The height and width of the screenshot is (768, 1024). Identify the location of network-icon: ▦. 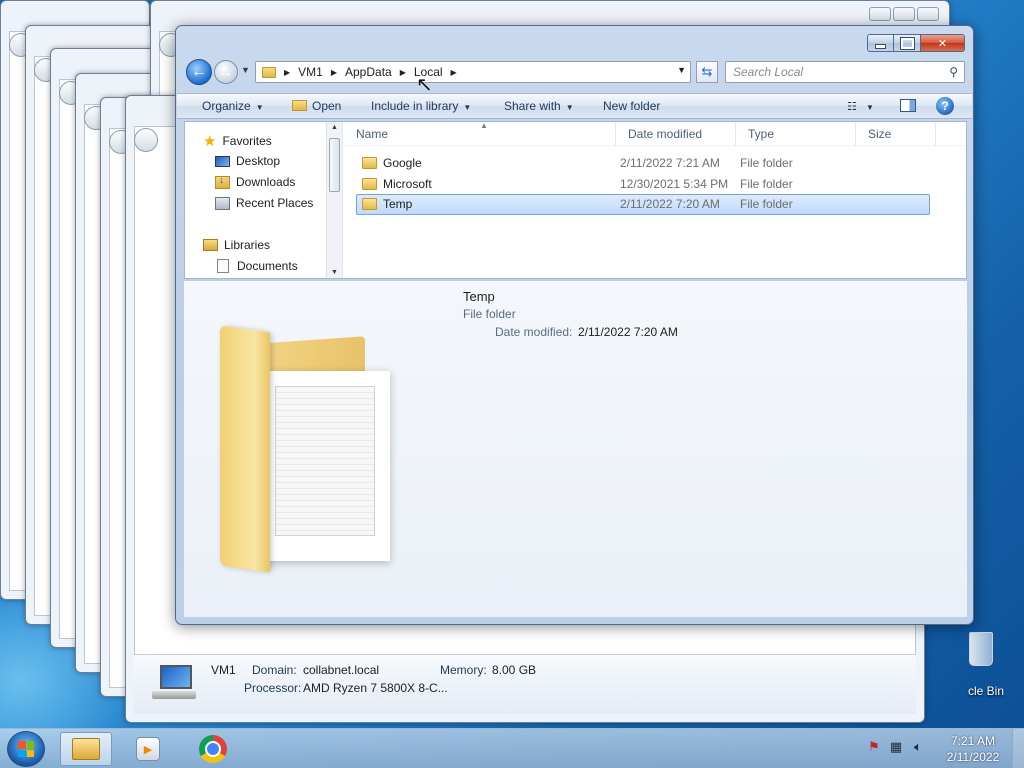
(896, 747).